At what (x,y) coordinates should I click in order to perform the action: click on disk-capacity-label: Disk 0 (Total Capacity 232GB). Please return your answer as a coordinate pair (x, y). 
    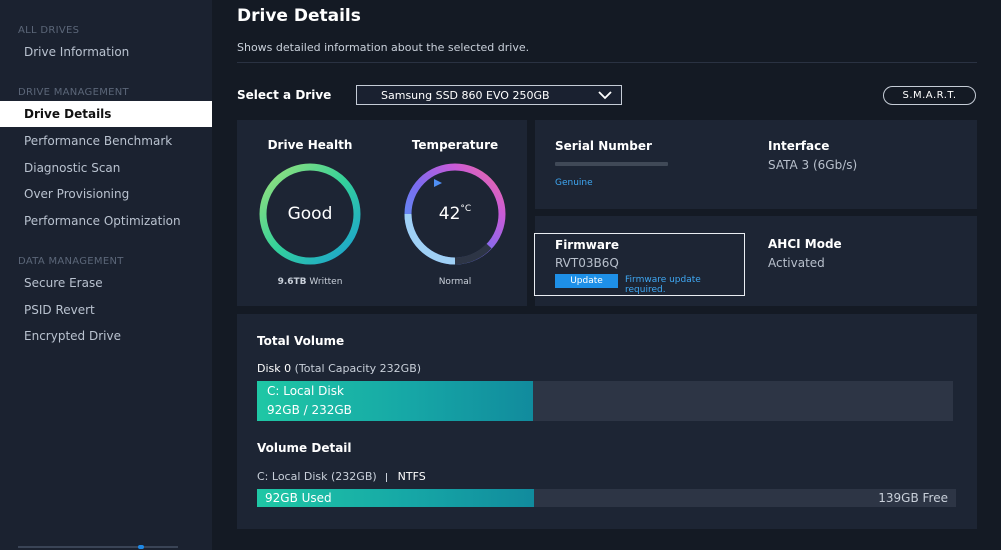
    Looking at the image, I should click on (339, 368).